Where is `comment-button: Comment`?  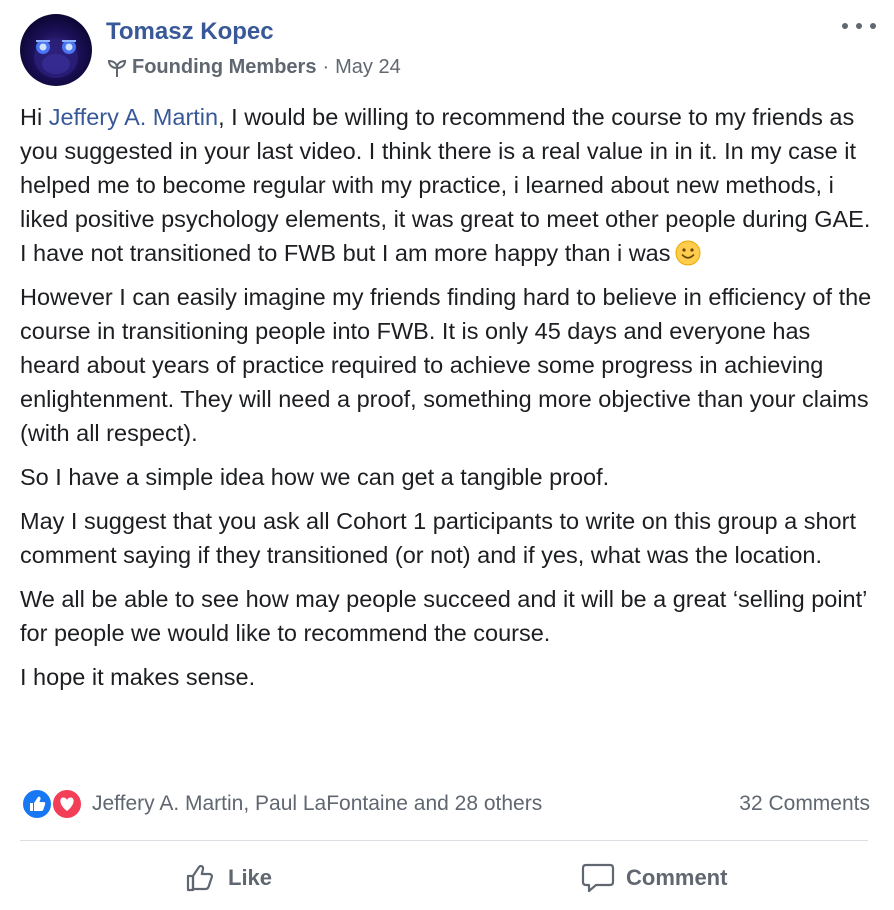 comment-button: Comment is located at coordinates (653, 878).